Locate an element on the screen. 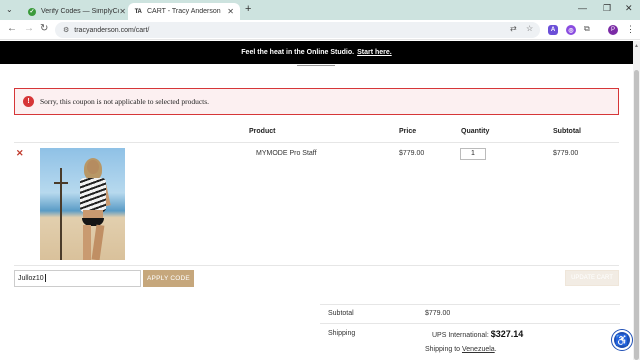  apply-code-button: APPLY CODE is located at coordinates (168, 278).